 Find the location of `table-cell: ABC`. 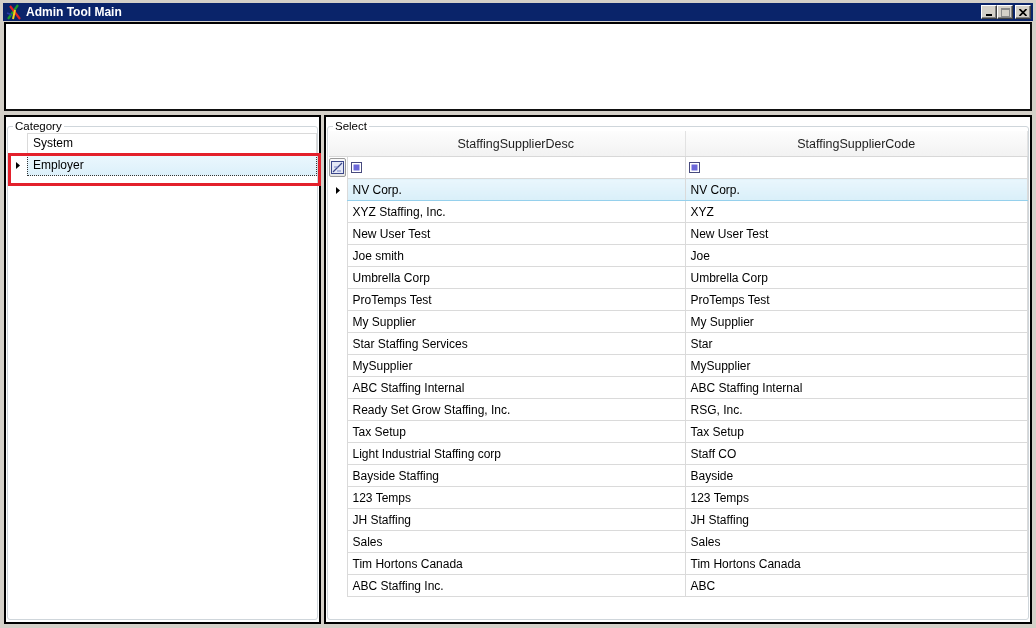

table-cell: ABC is located at coordinates (856, 585).